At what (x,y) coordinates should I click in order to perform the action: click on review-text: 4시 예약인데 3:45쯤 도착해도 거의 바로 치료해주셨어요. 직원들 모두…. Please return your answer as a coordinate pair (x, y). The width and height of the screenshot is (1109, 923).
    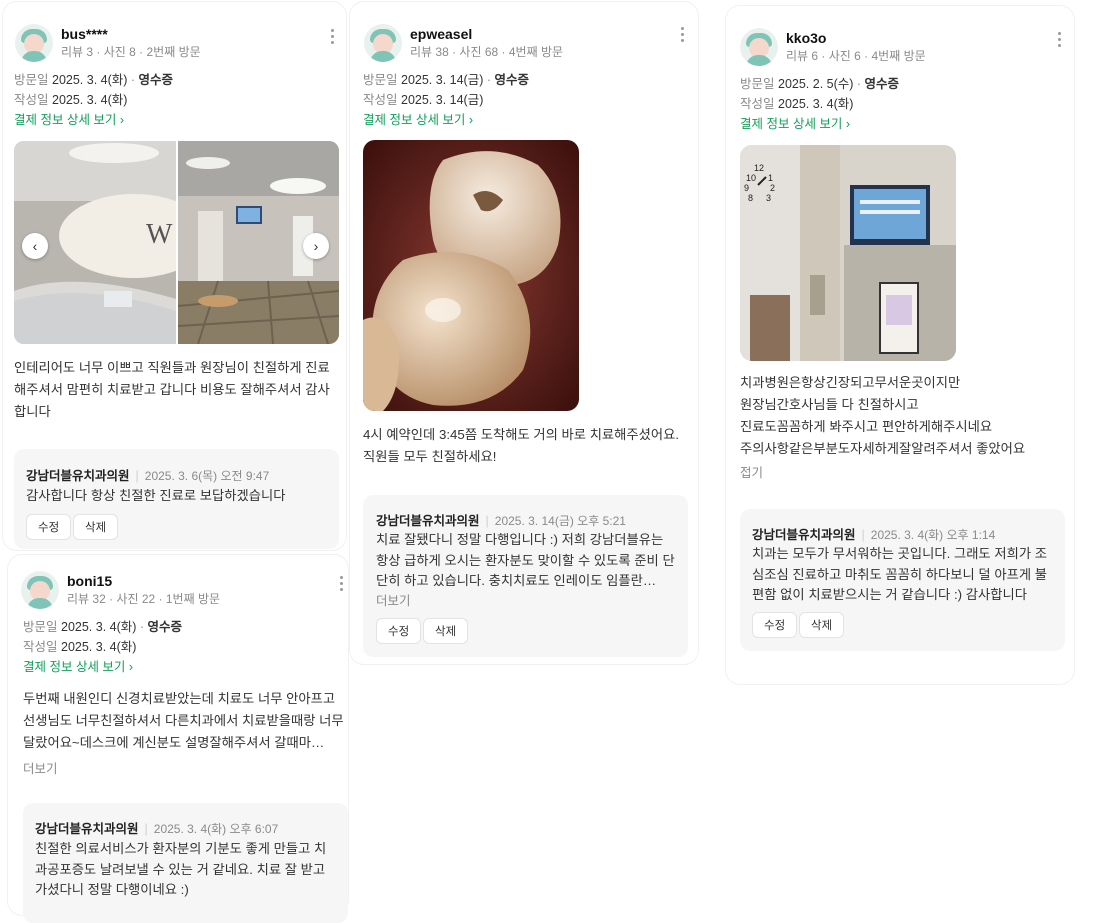
    Looking at the image, I should click on (521, 445).